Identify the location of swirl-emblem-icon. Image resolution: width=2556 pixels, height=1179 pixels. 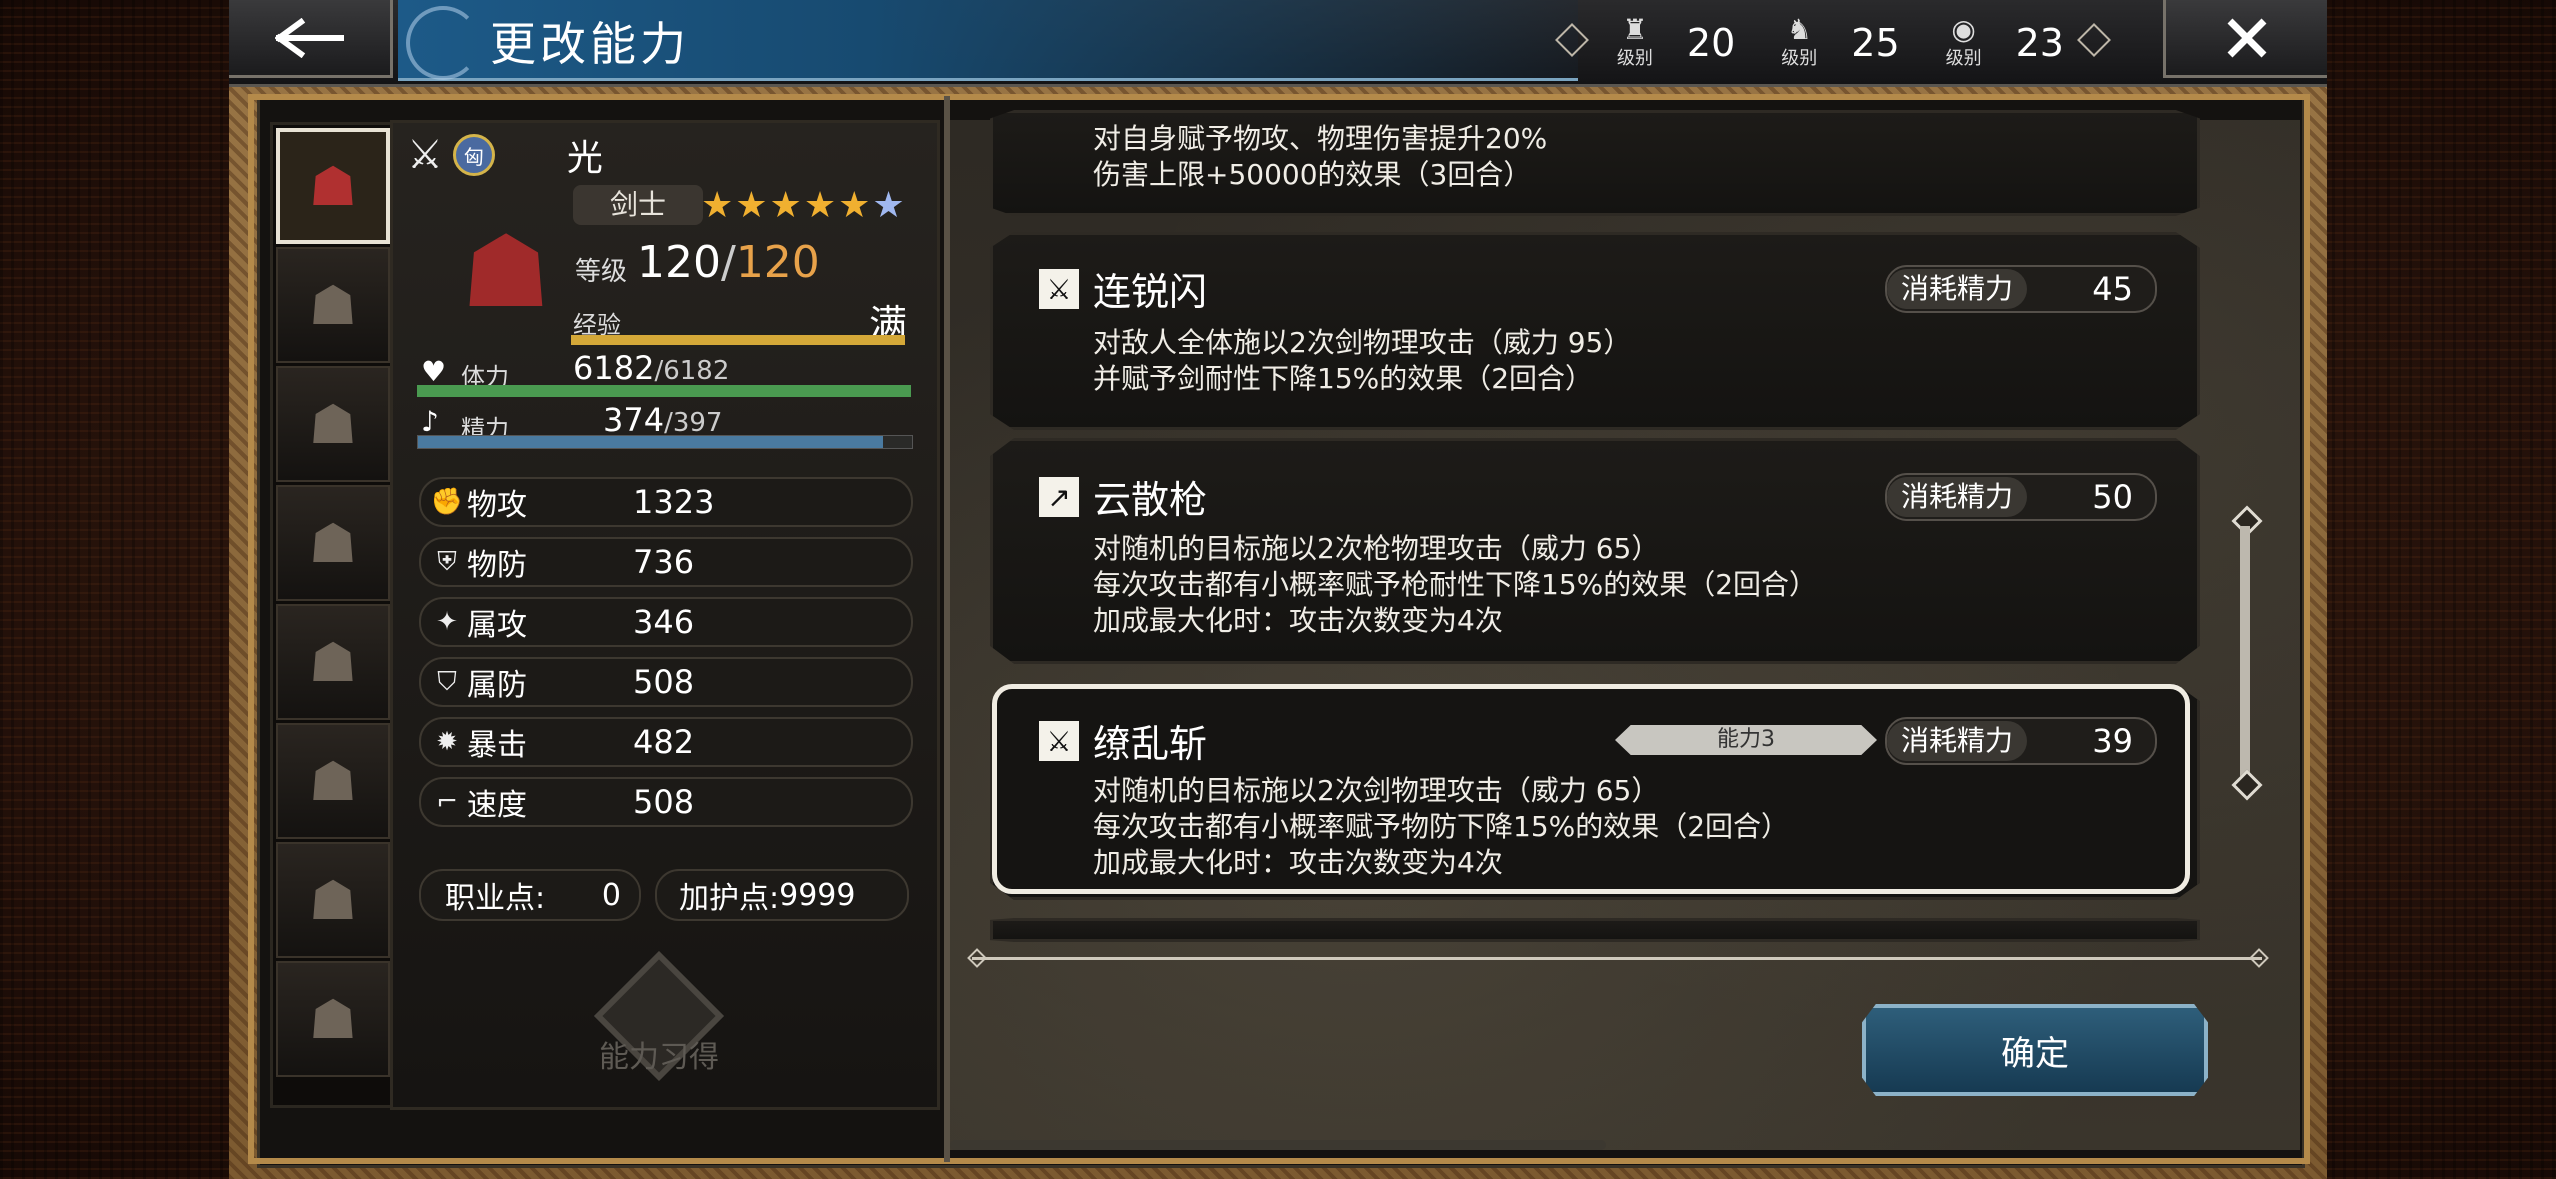
(443, 43).